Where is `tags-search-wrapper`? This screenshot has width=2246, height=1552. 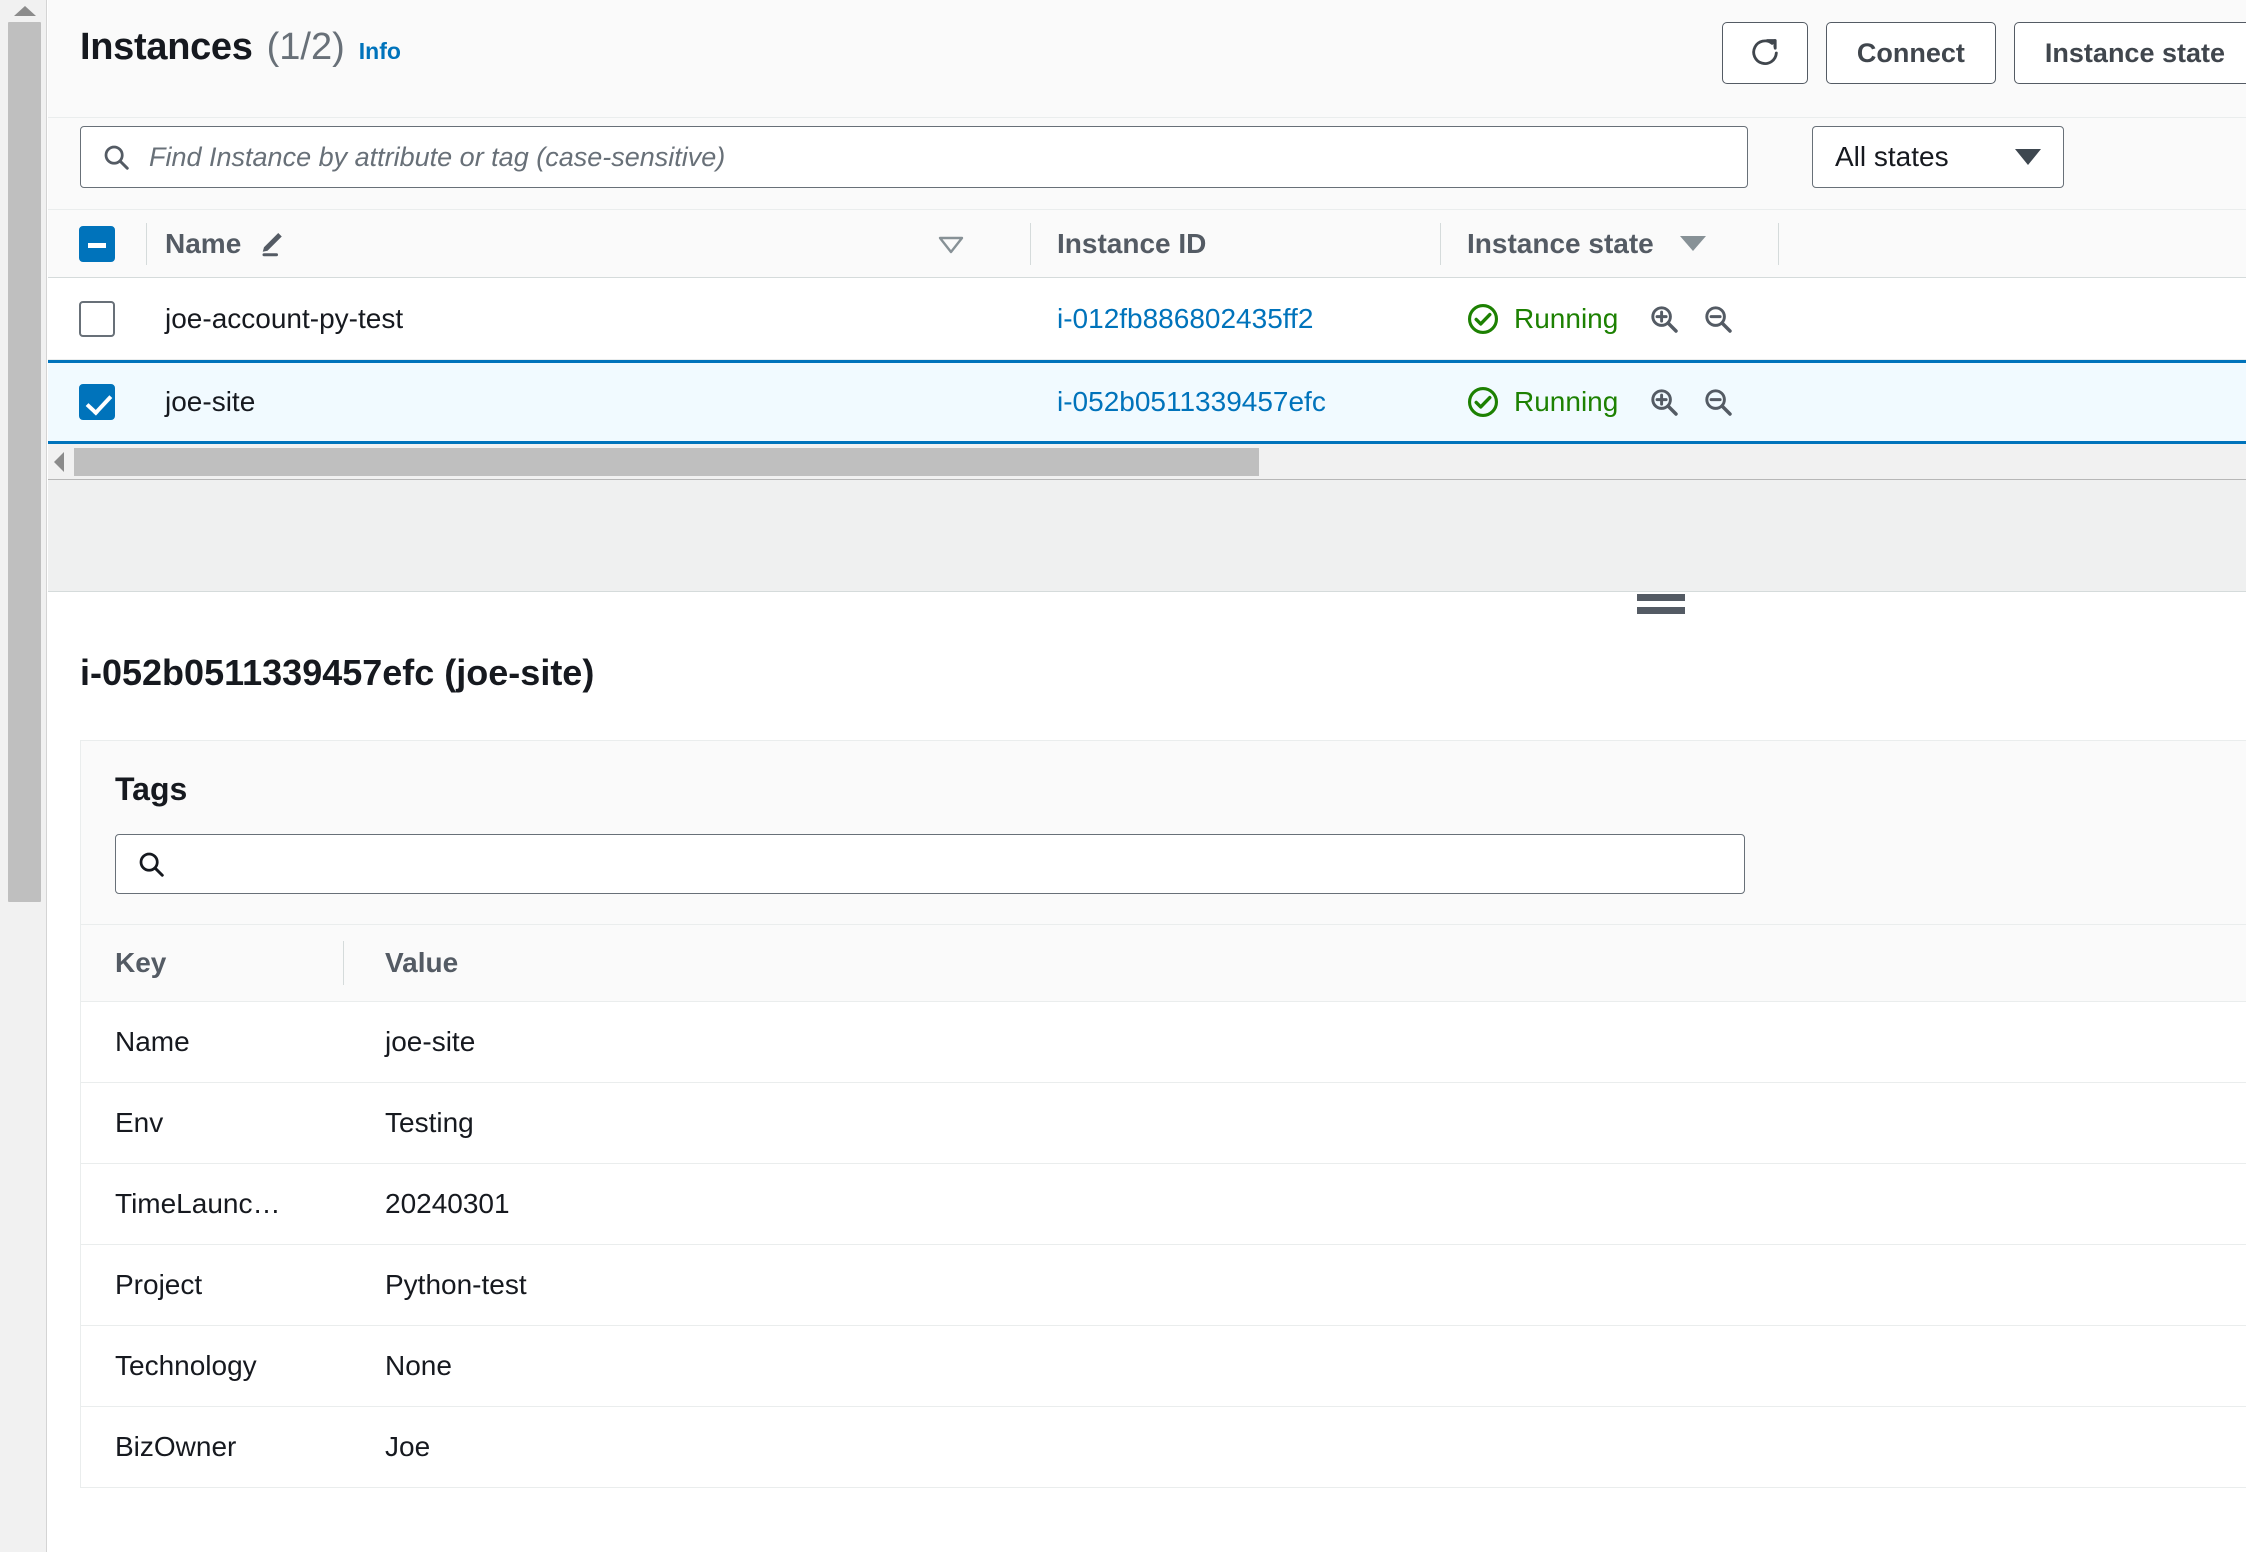 tags-search-wrapper is located at coordinates (1163, 879).